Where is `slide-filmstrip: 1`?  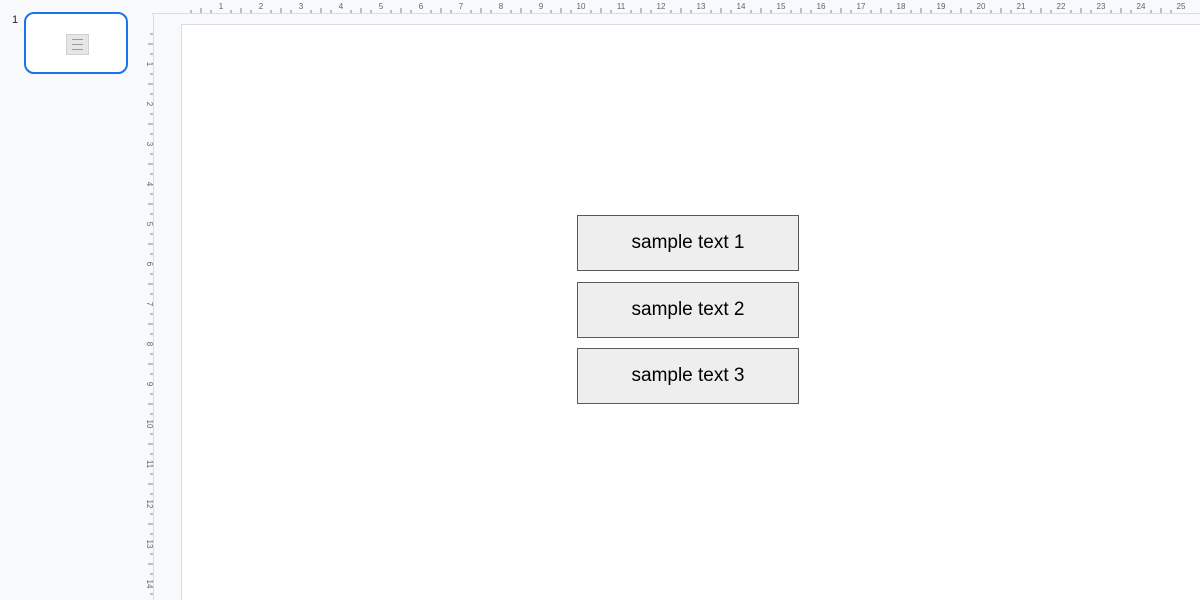 slide-filmstrip: 1 is located at coordinates (76, 300).